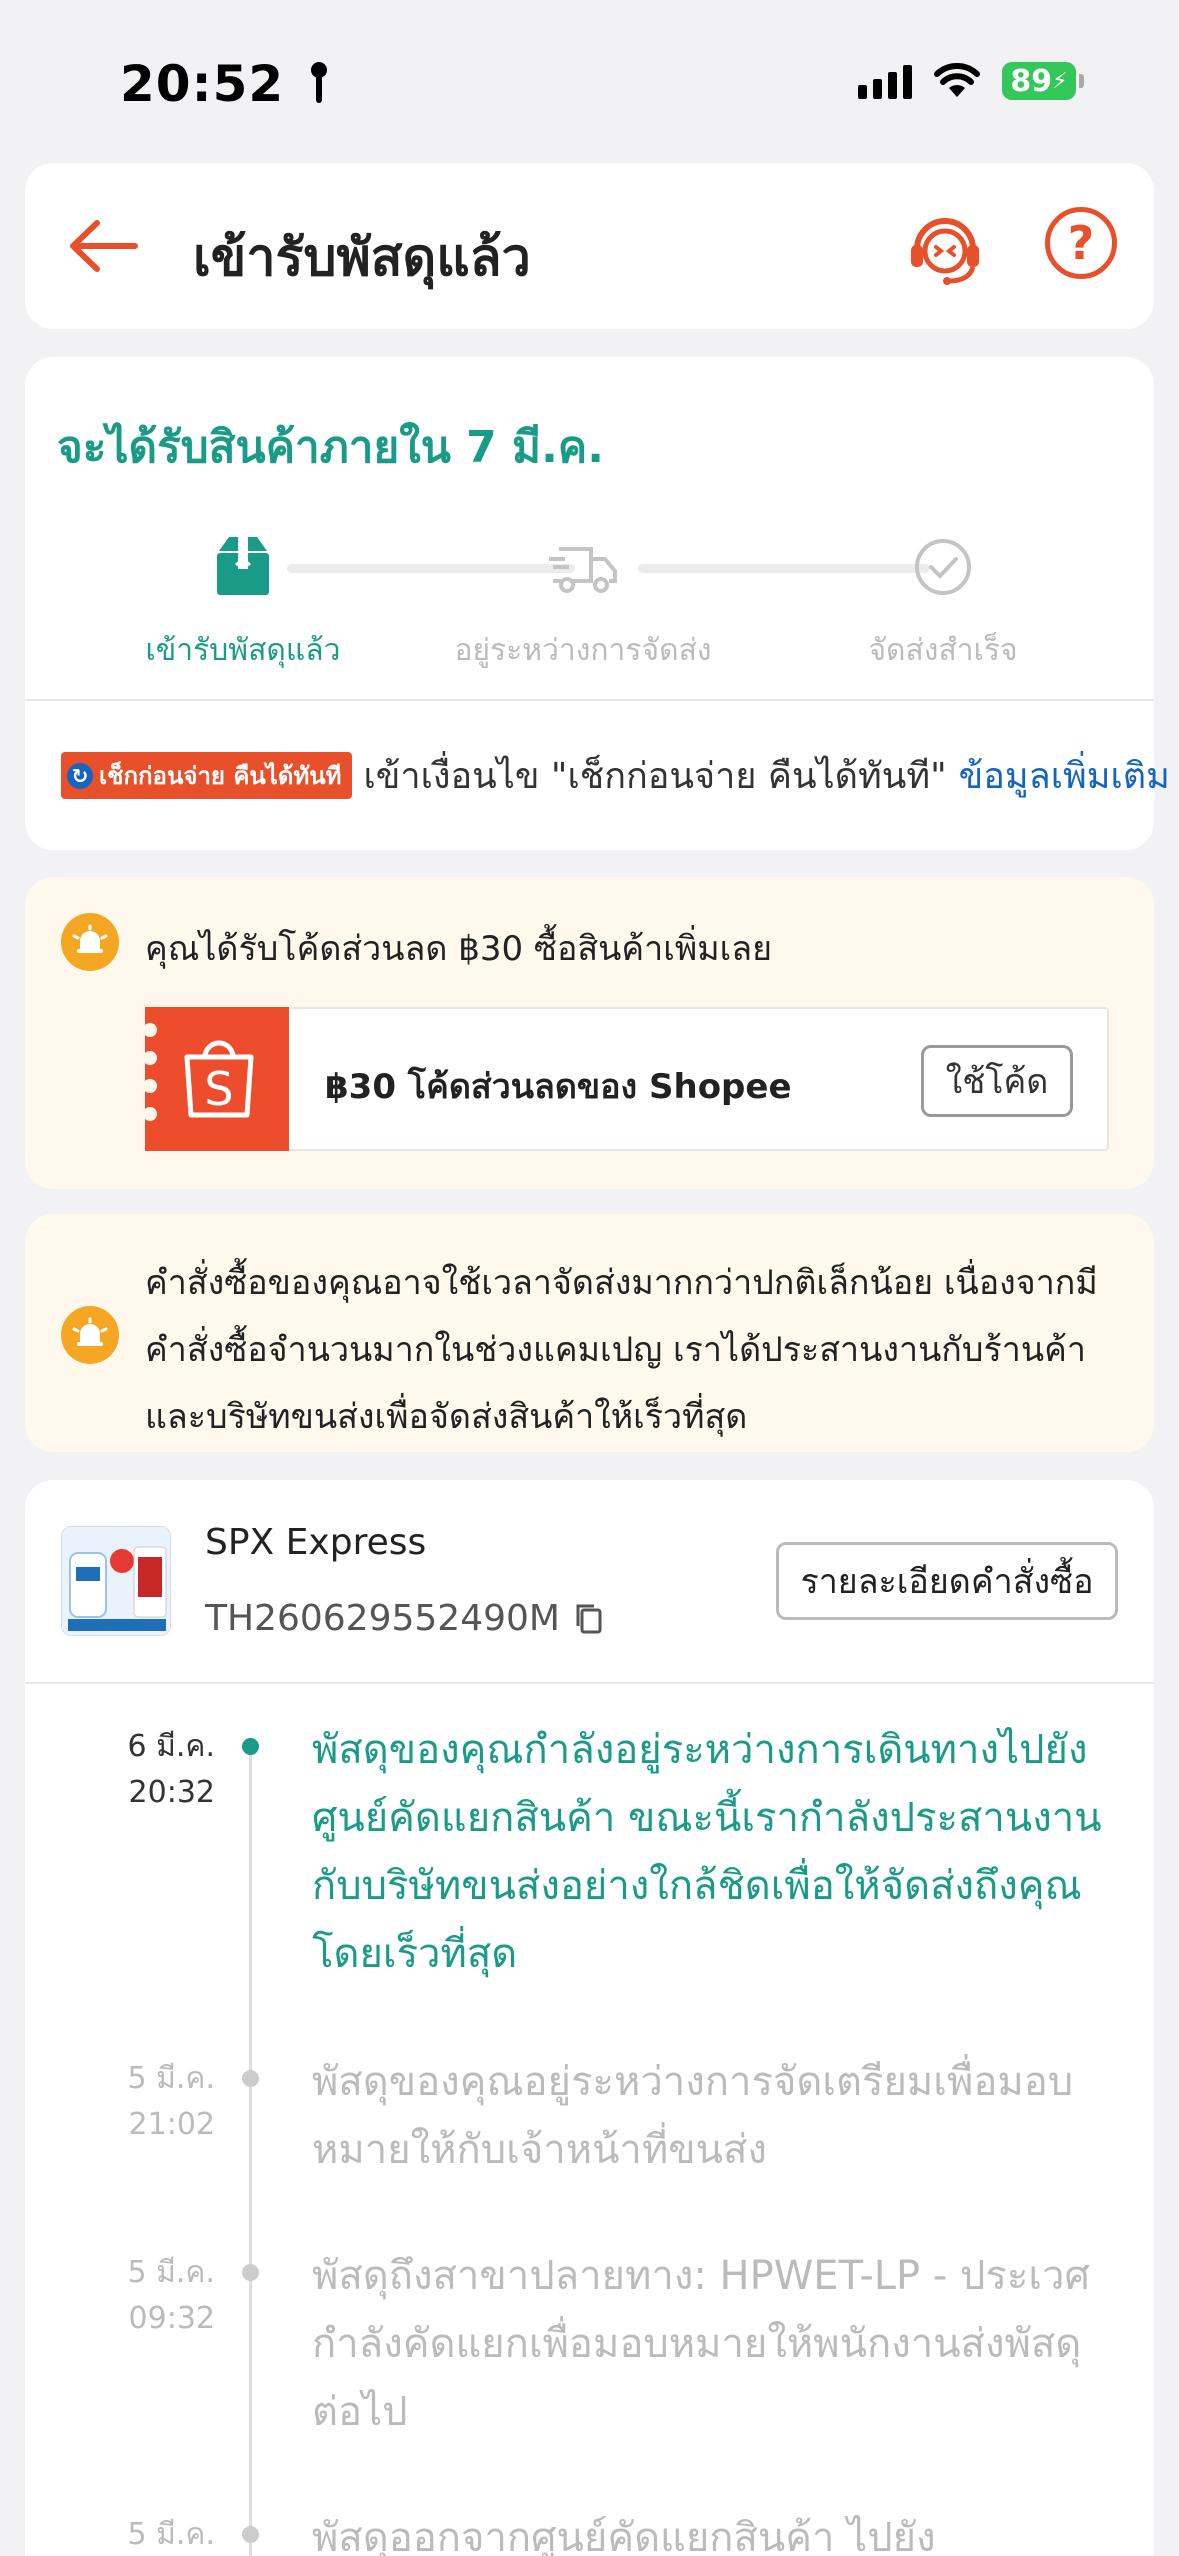 The width and height of the screenshot is (1179, 2556). What do you see at coordinates (1064, 775) in the screenshot?
I see `more-info-link: ข้อมูลเพิ่มเติม` at bounding box center [1064, 775].